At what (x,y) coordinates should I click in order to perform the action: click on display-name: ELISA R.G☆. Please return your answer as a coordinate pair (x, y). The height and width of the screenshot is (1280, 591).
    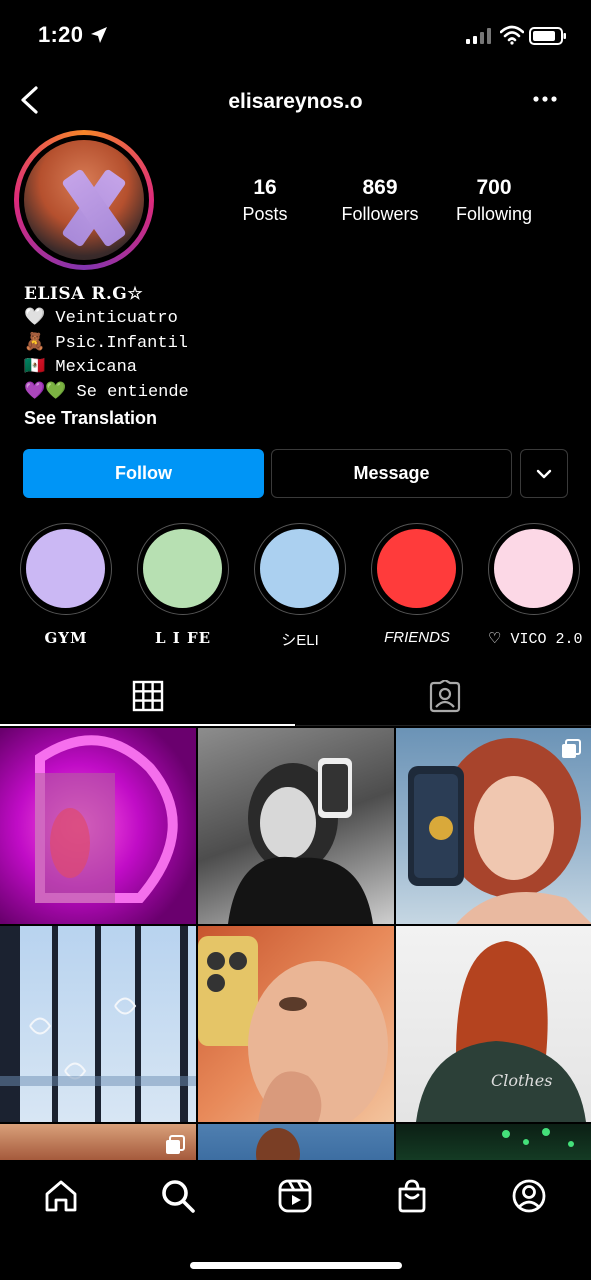
    Looking at the image, I should click on (84, 294).